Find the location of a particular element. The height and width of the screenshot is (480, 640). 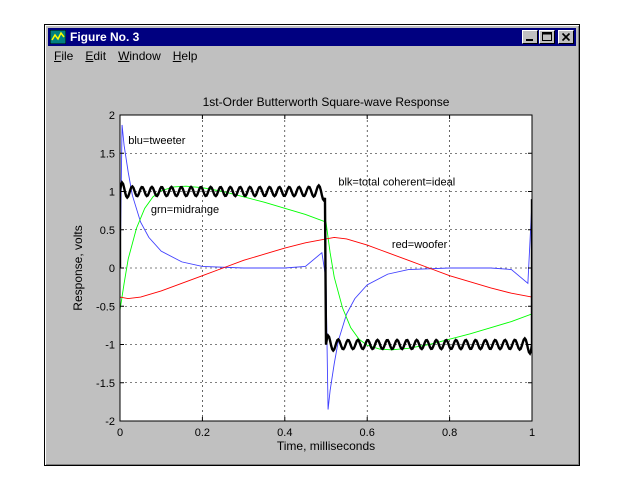

legend-annotation: red=woofer is located at coordinates (420, 245).